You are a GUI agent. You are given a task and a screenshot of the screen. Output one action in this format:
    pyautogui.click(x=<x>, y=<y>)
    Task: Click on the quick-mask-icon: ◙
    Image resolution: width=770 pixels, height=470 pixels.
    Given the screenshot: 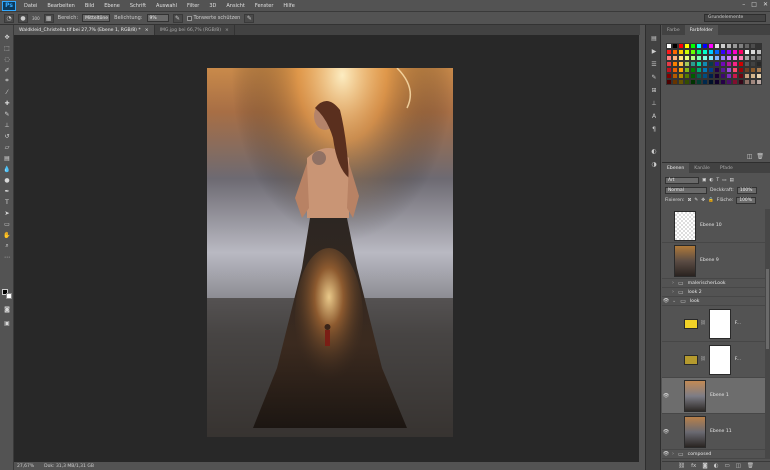 What is the action you would take?
    pyautogui.click(x=7, y=309)
    